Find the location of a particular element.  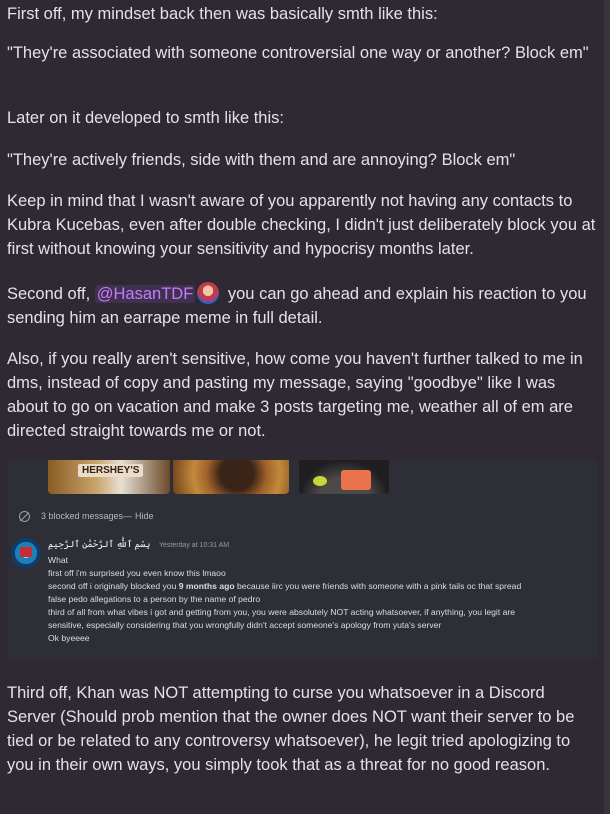

message-line: What is located at coordinates (58, 560).